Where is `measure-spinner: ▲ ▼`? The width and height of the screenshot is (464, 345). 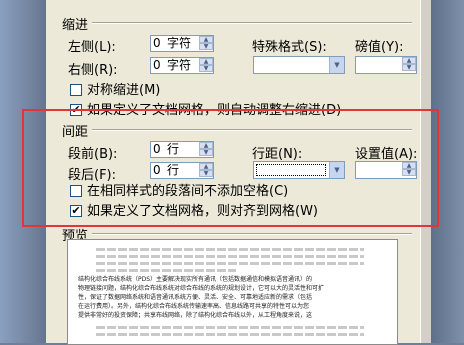 measure-spinner: ▲ ▼ is located at coordinates (386, 65).